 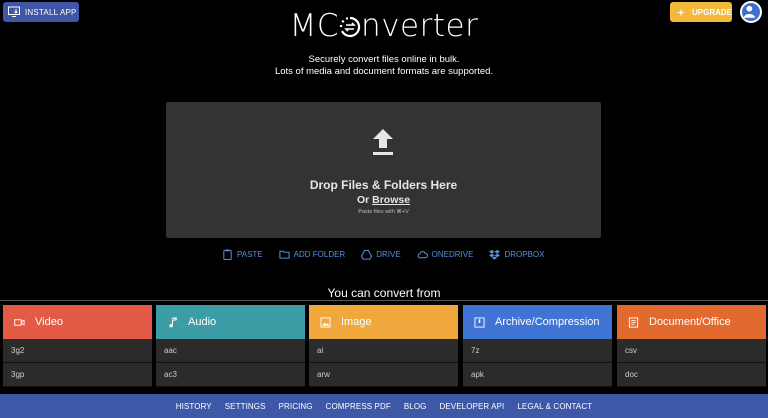 I want to click on music-note-icon, so click(x=173, y=321).